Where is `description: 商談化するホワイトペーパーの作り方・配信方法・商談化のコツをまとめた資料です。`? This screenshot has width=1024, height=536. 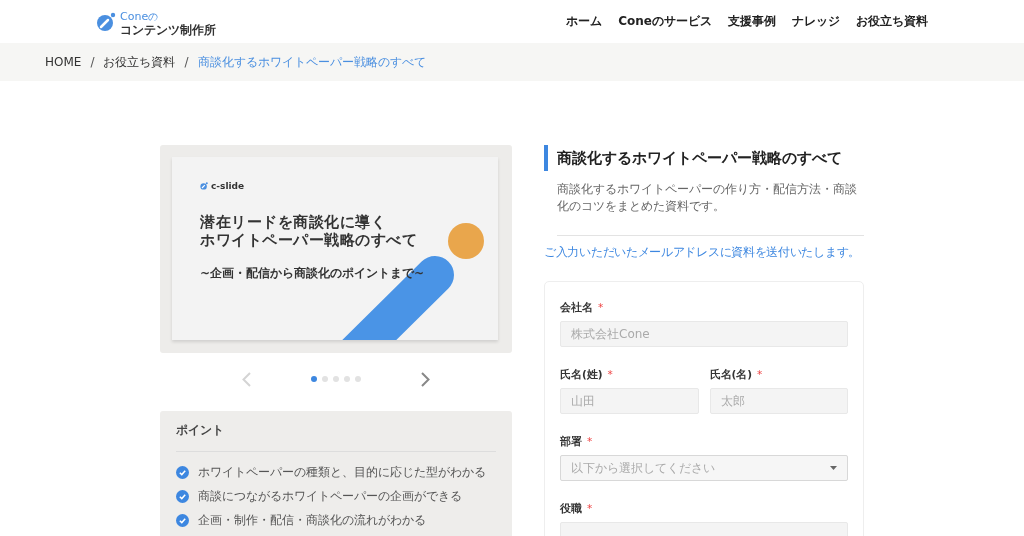 description: 商談化するホワイトペーパーの作り方・配信方法・商談化のコツをまとめた資料です。 is located at coordinates (710, 208).